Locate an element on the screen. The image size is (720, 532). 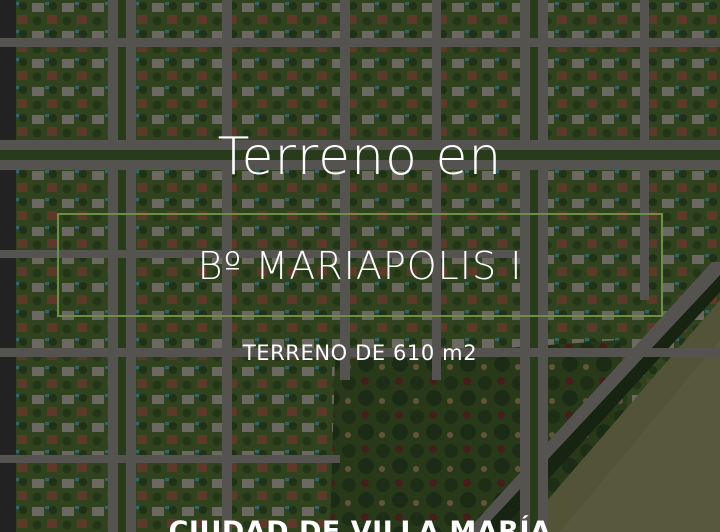
neighborhood-name: Bº MARIAPOLIS I is located at coordinates (360, 266).